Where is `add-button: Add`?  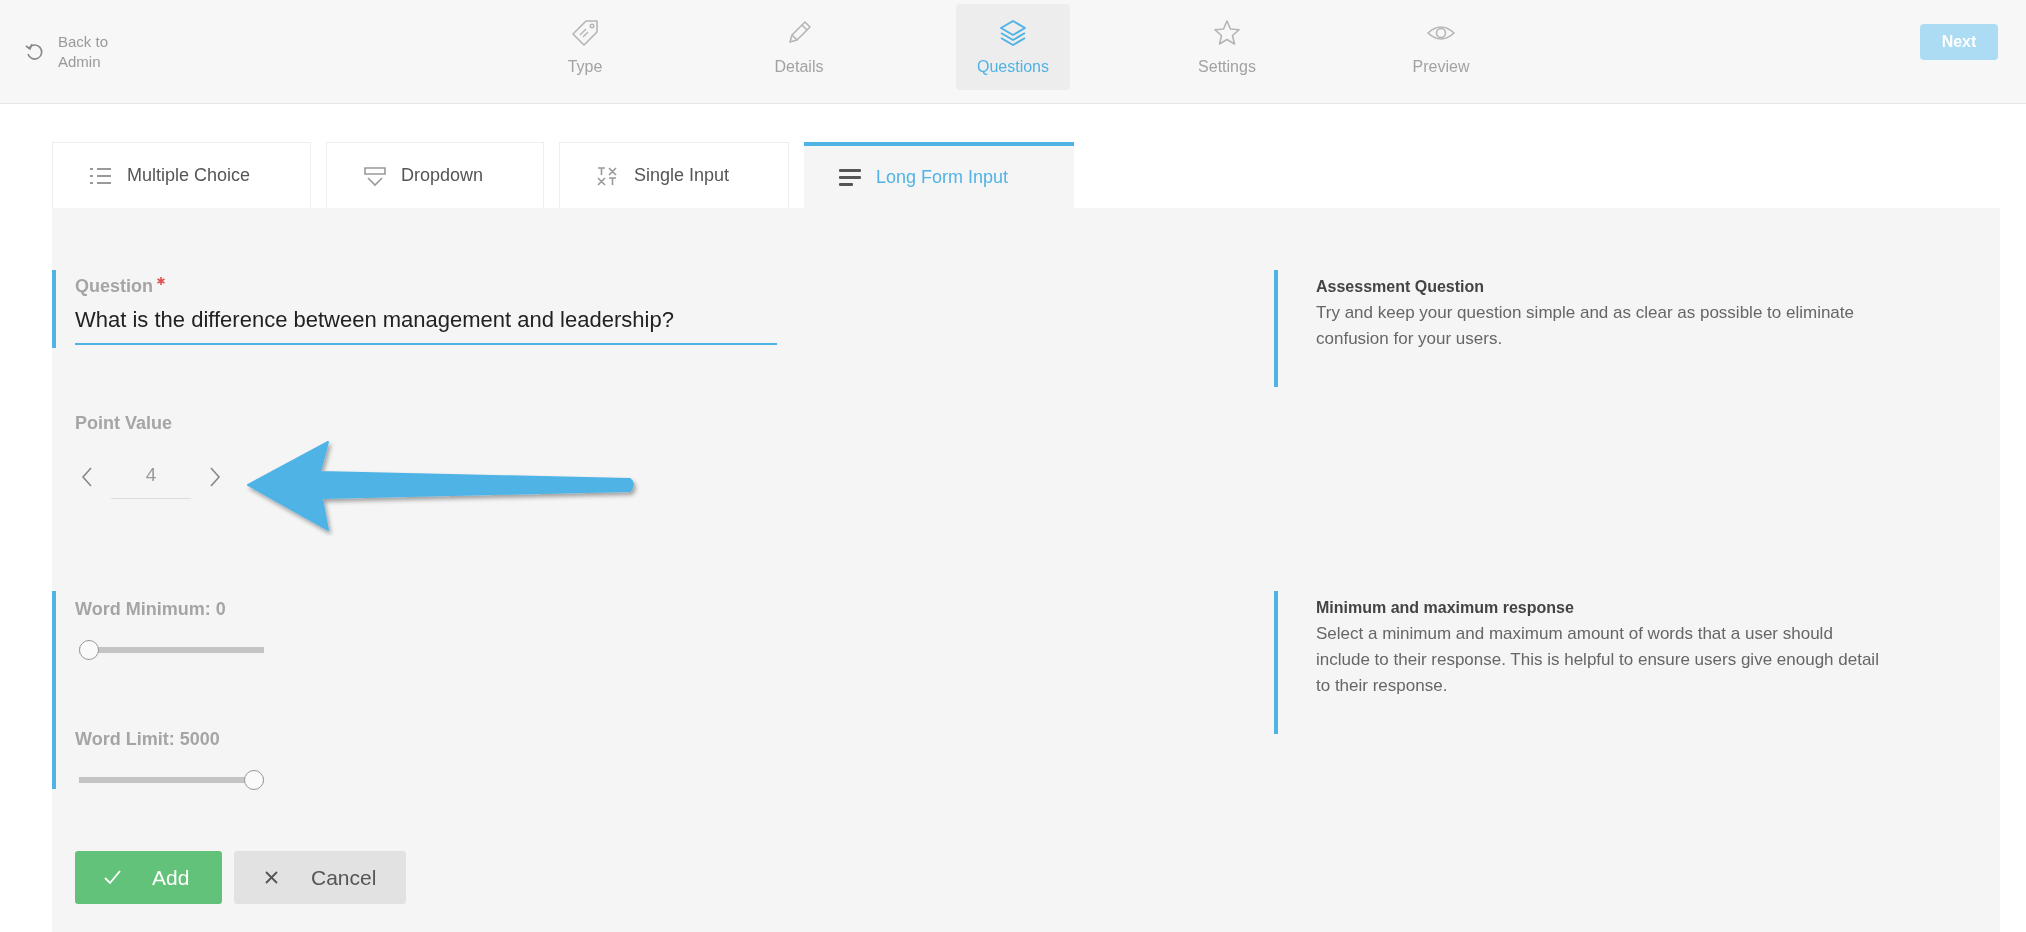 add-button: Add is located at coordinates (148, 877).